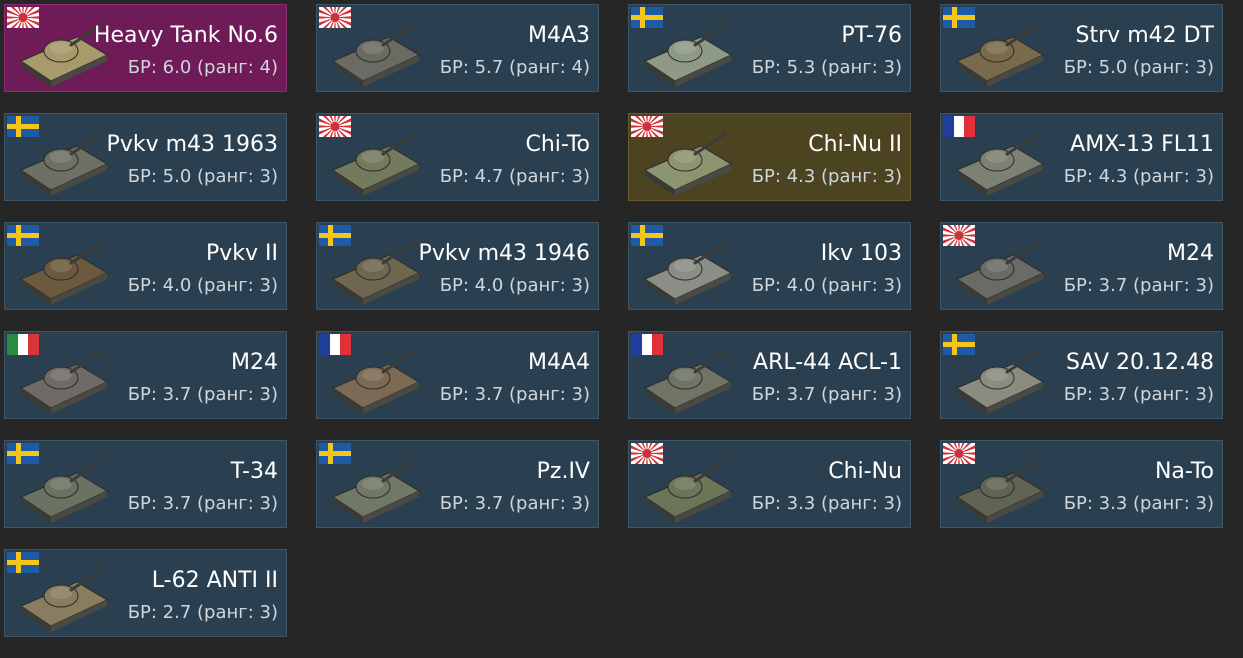  What do you see at coordinates (23, 344) in the screenshot?
I see `italy-flag-icon` at bounding box center [23, 344].